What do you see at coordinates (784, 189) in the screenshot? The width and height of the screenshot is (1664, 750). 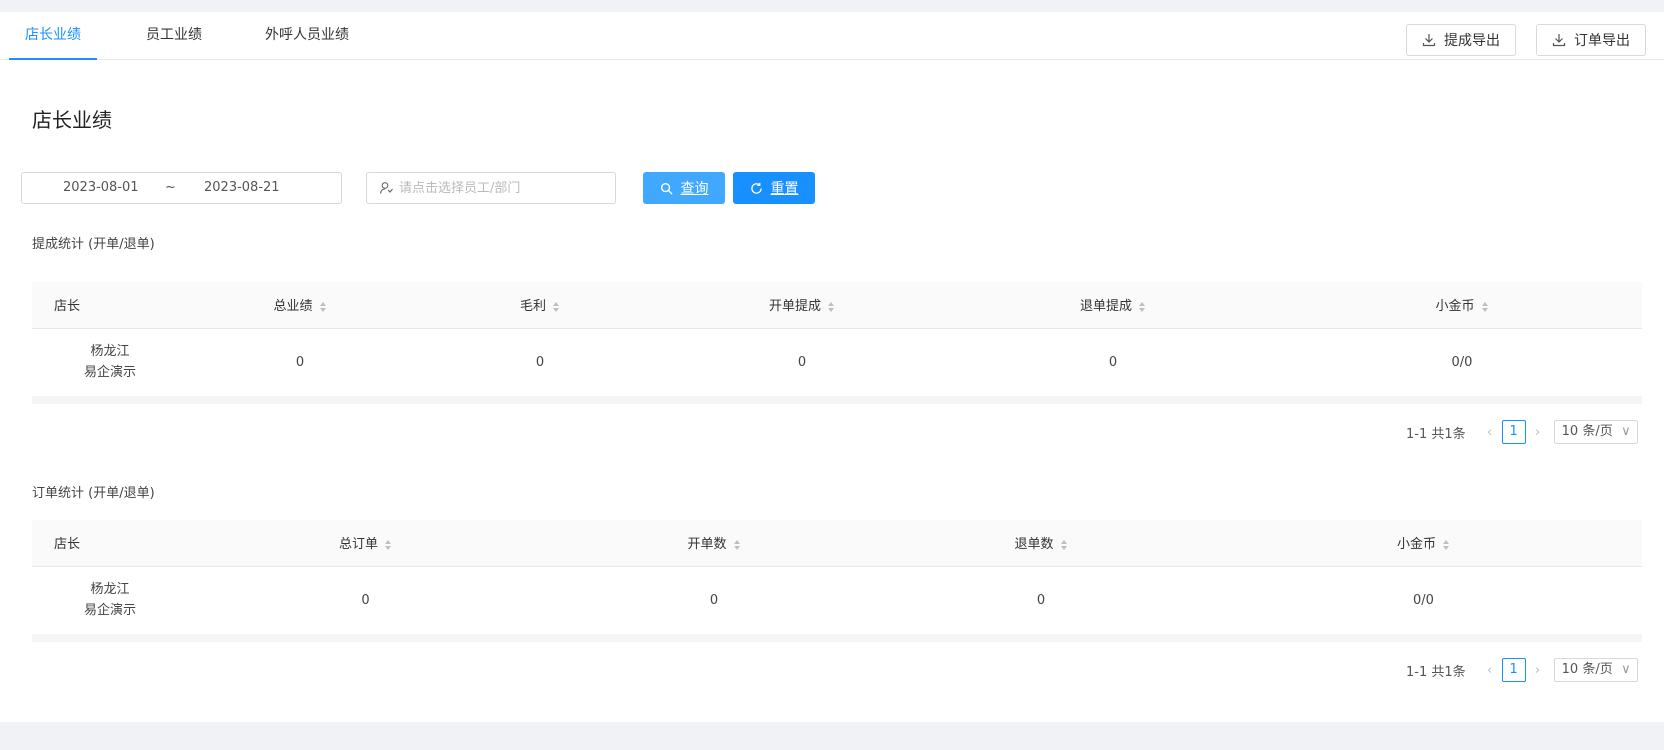 I see `reset-label: 重置` at bounding box center [784, 189].